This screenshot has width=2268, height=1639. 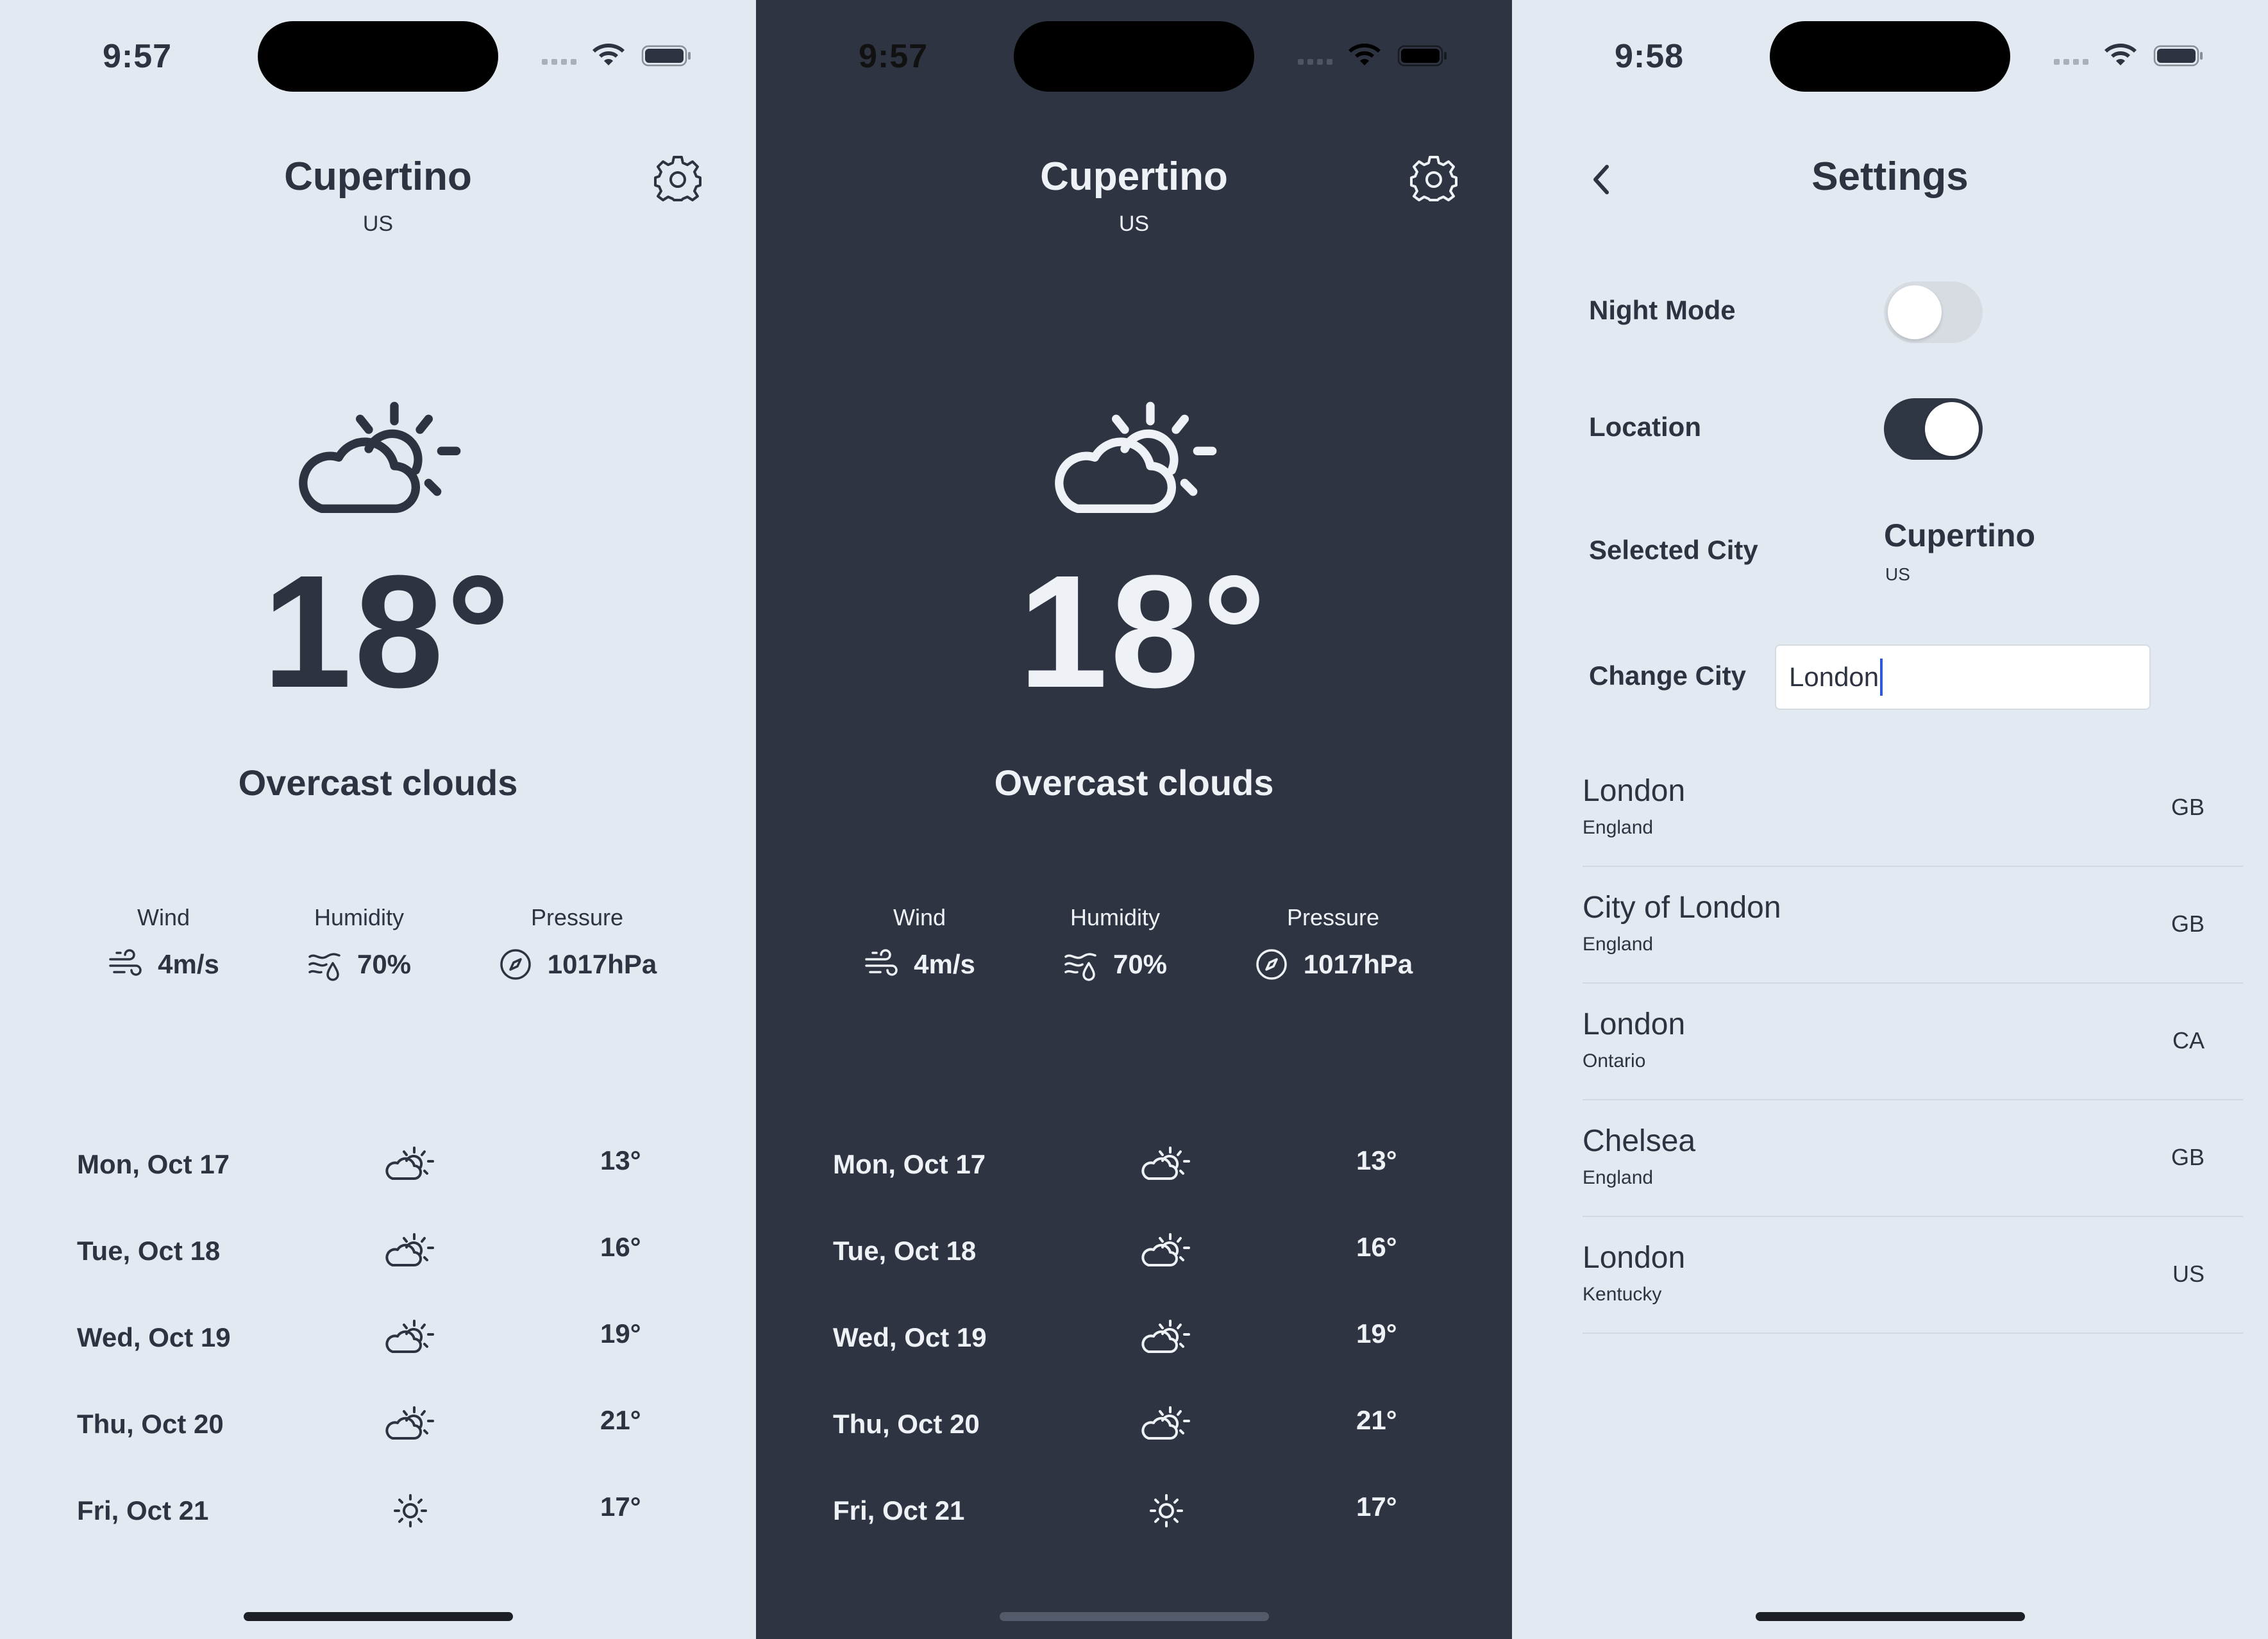 I want to click on pressure-label: Pressure, so click(x=577, y=917).